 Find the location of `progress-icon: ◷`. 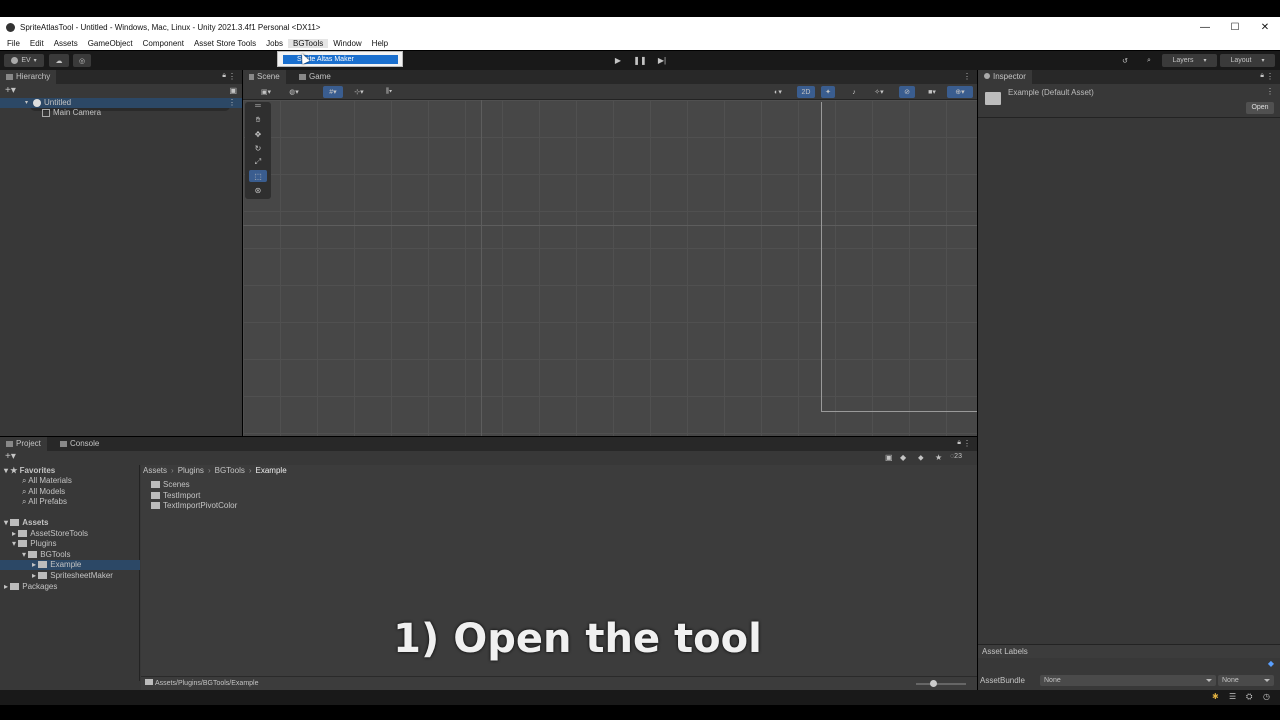

progress-icon: ◷ is located at coordinates (1266, 696).